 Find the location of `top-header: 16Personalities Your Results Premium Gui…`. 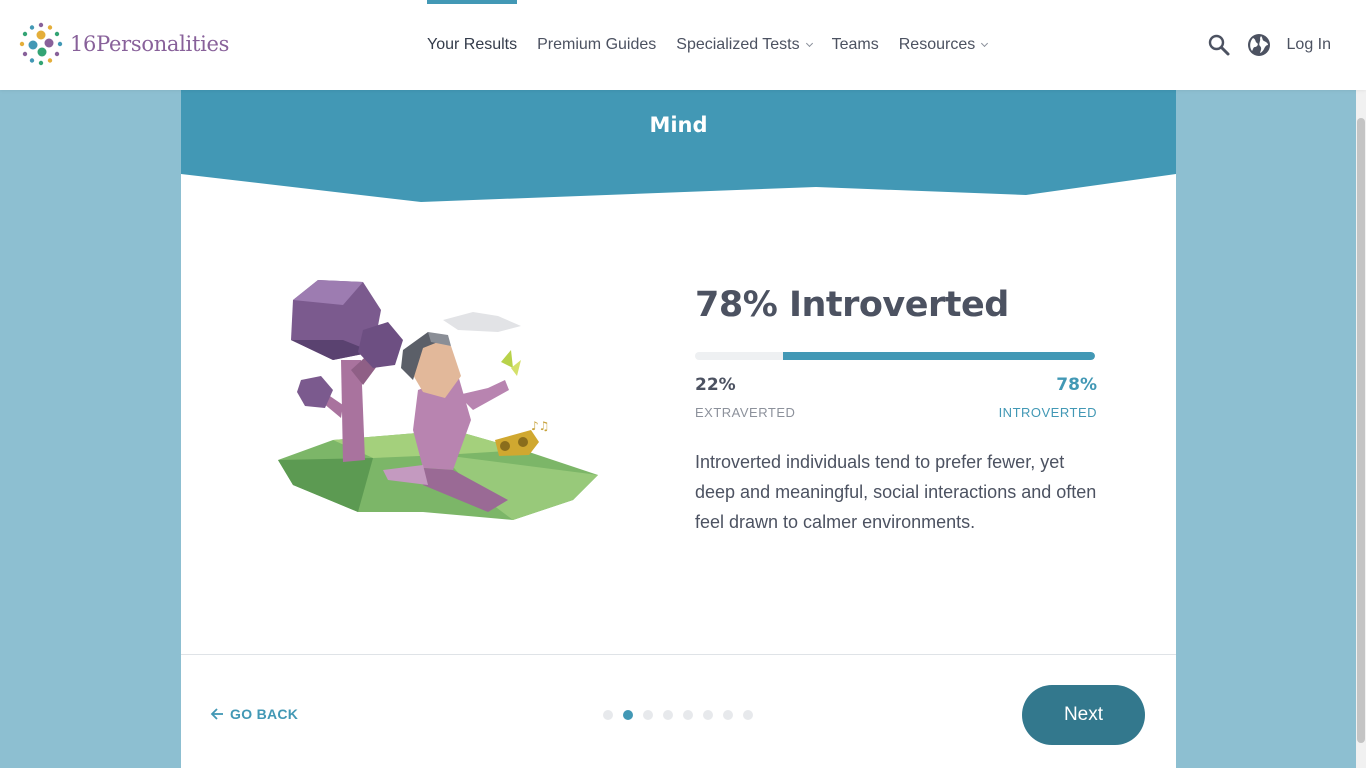

top-header: 16Personalities Your Results Premium Gui… is located at coordinates (683, 45).